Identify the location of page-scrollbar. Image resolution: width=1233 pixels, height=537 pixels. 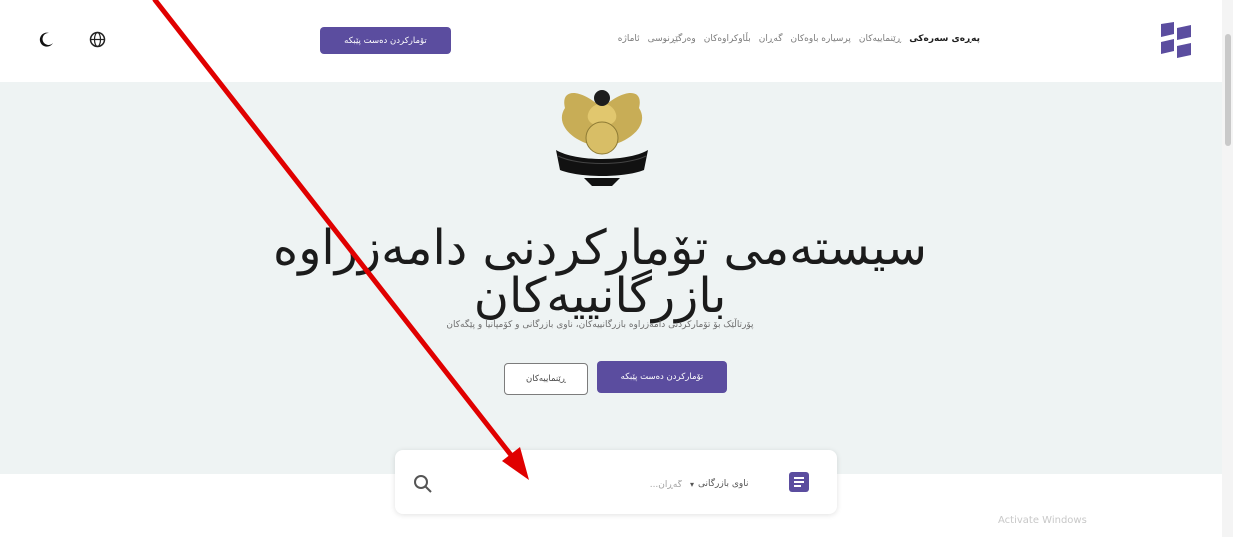
(1227, 268).